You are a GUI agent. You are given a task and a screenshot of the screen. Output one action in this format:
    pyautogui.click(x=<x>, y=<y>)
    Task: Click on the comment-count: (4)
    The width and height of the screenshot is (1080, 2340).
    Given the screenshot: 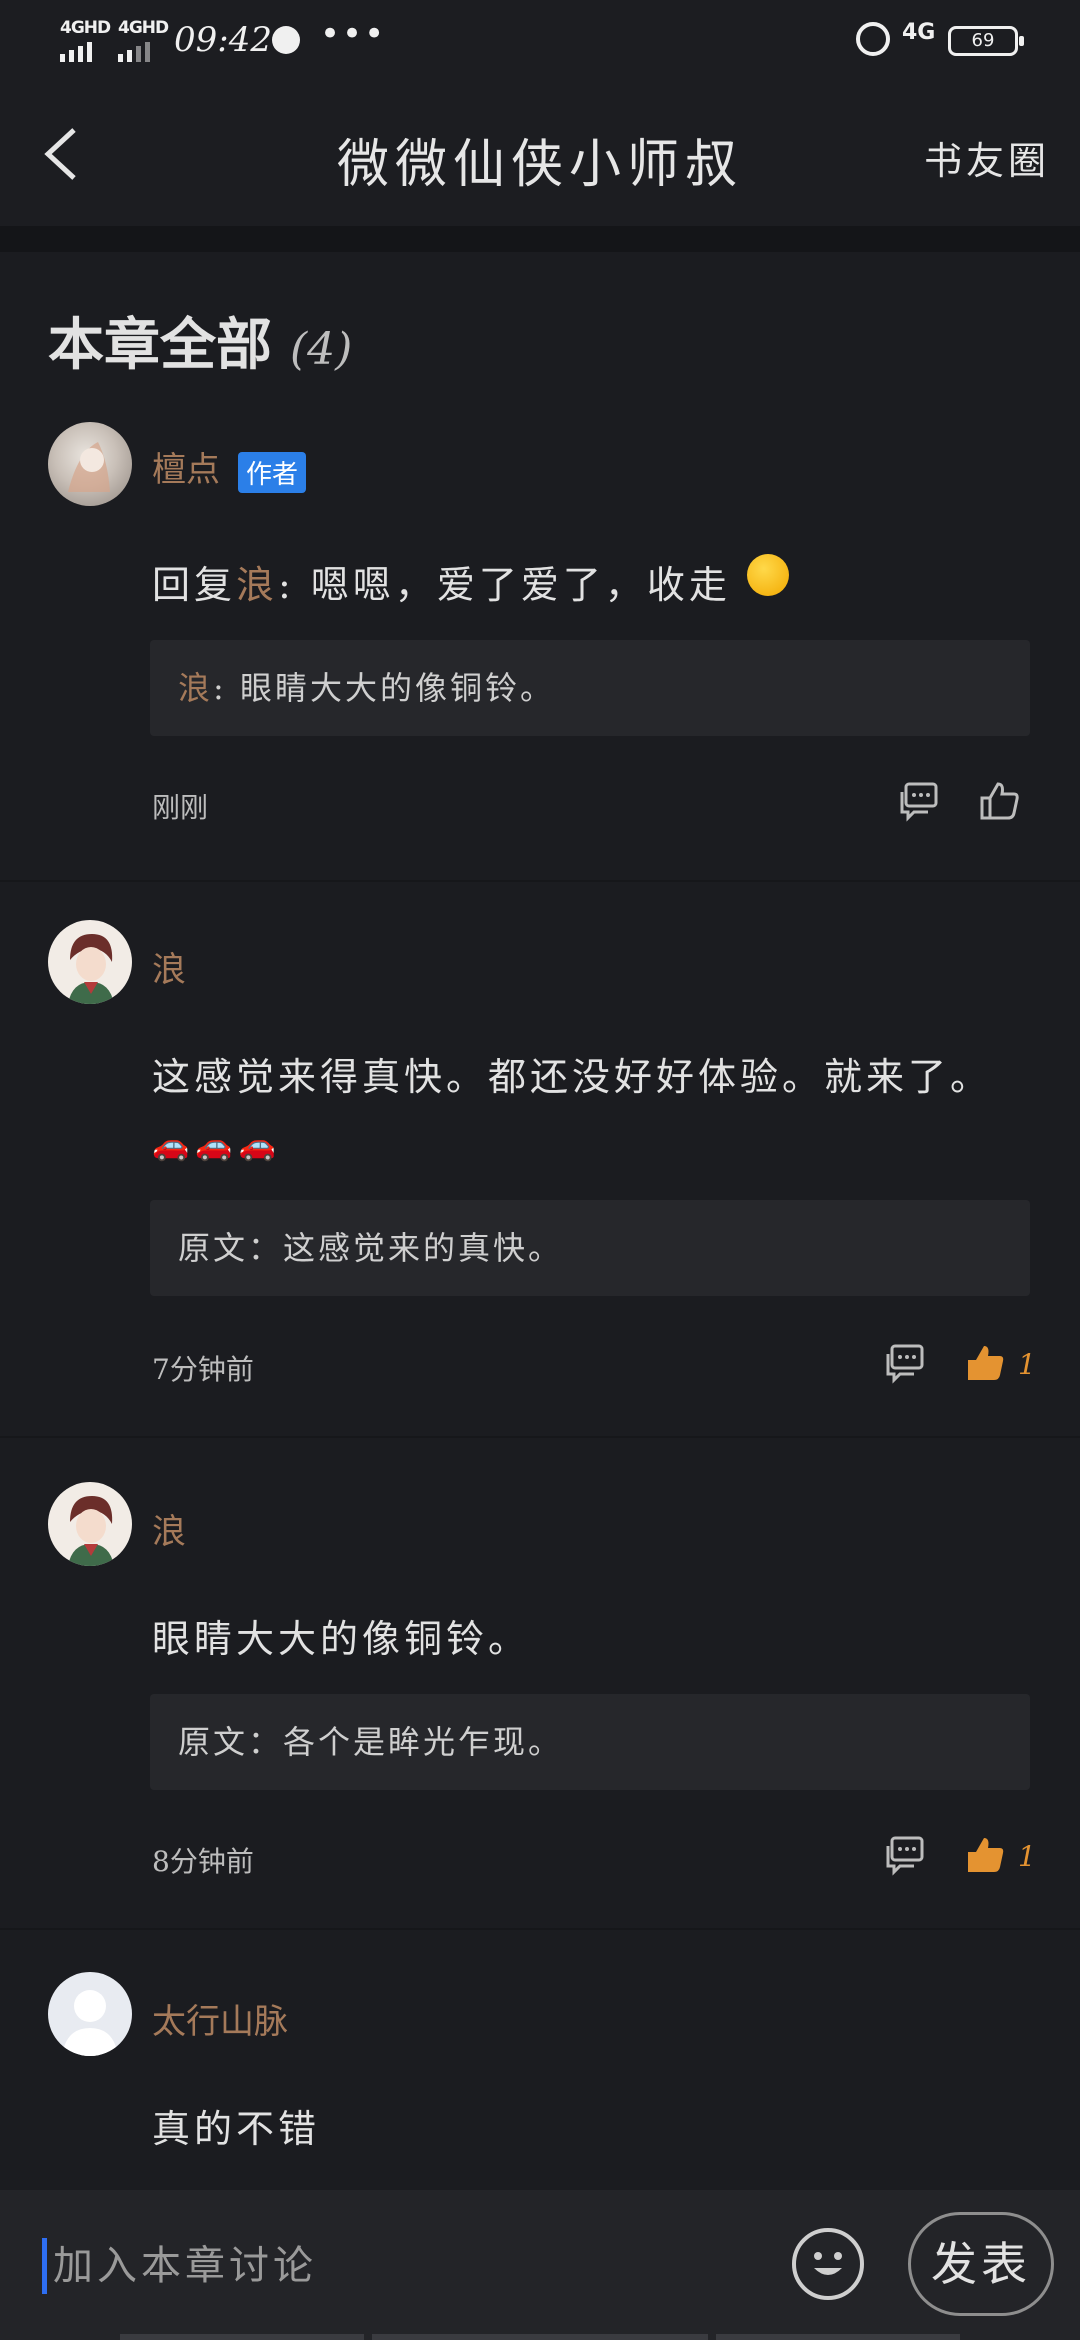 What is the action you would take?
    pyautogui.click(x=321, y=349)
    